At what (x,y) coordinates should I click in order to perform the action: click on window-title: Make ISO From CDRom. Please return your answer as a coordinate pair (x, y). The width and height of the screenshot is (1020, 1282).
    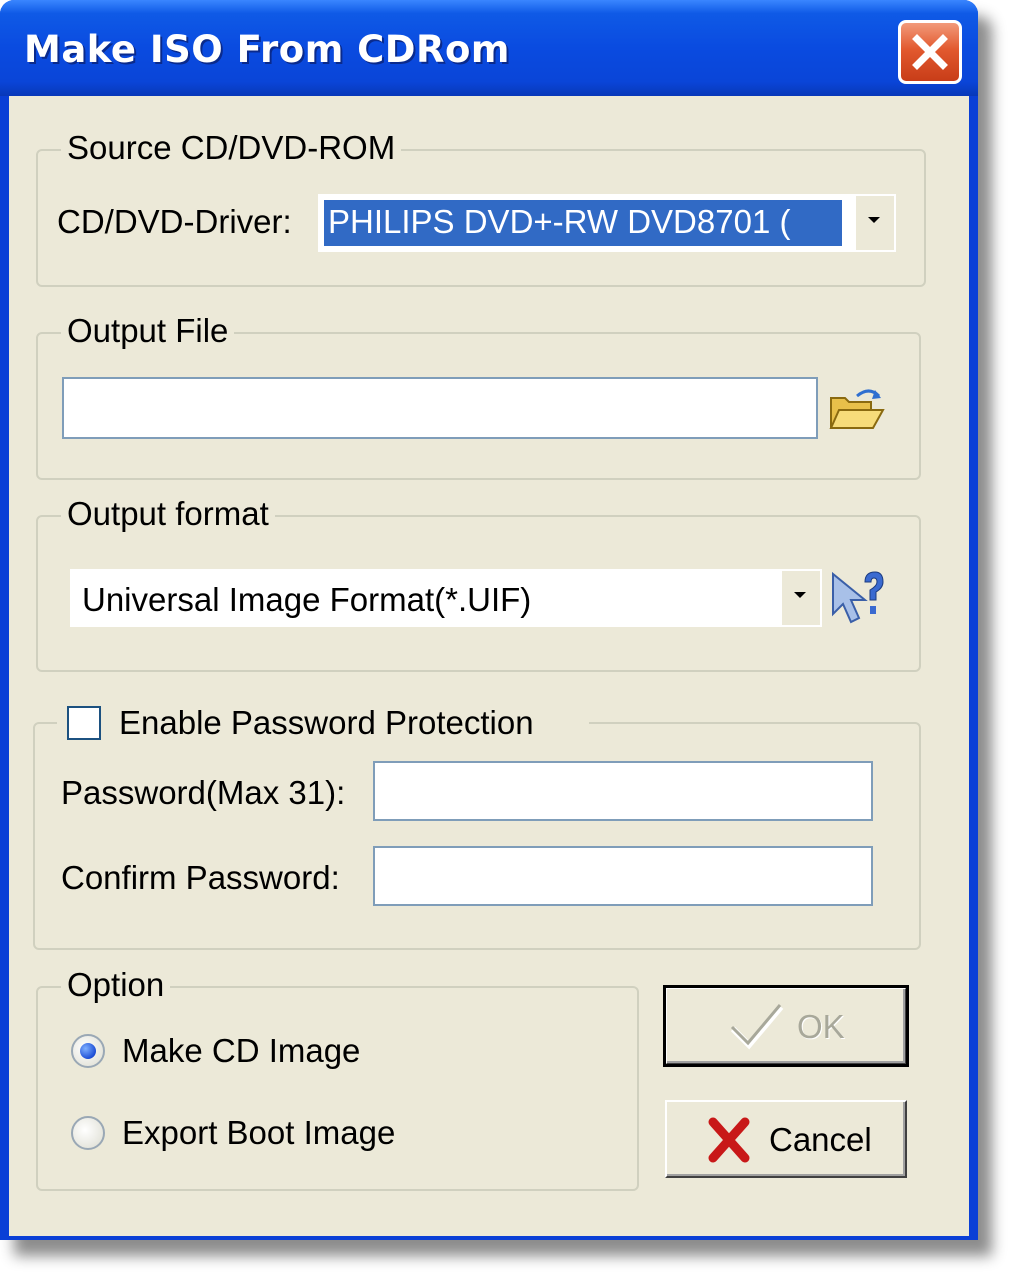
    Looking at the image, I should click on (267, 49).